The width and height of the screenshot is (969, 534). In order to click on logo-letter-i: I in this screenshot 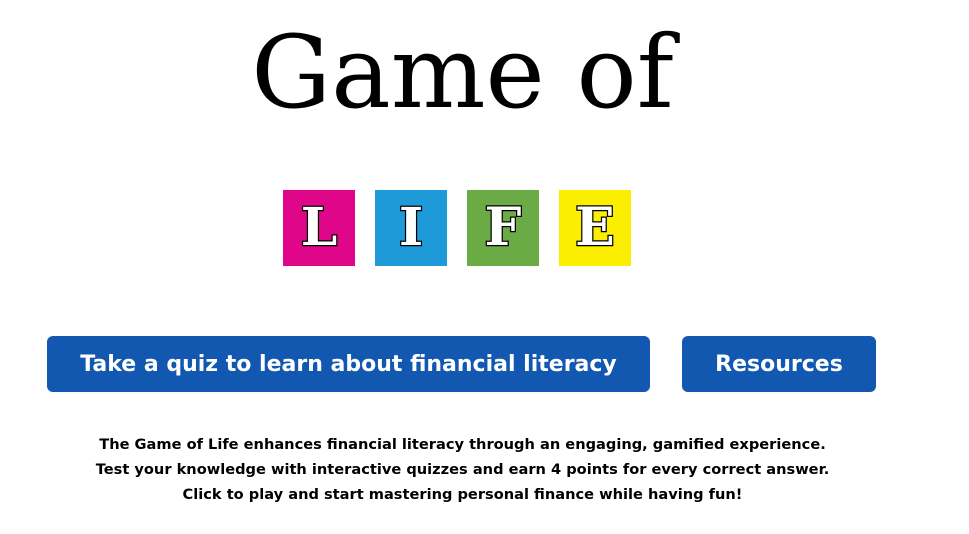, I will do `click(411, 227)`.